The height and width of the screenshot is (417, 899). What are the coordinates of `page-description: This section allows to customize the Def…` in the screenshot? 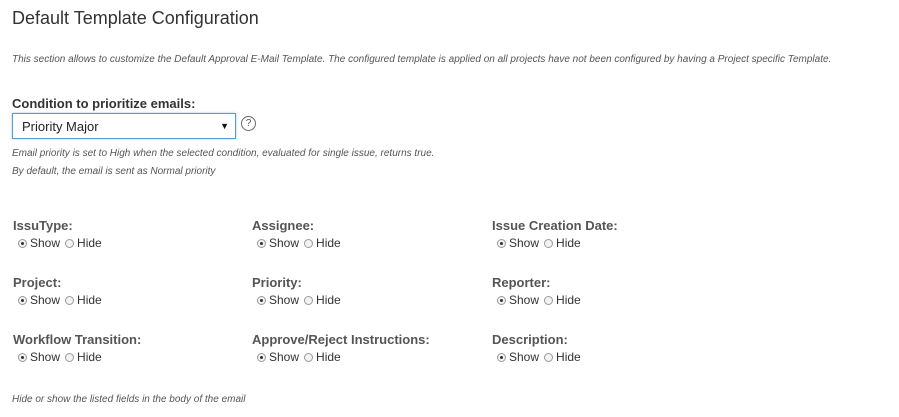 It's located at (422, 59).